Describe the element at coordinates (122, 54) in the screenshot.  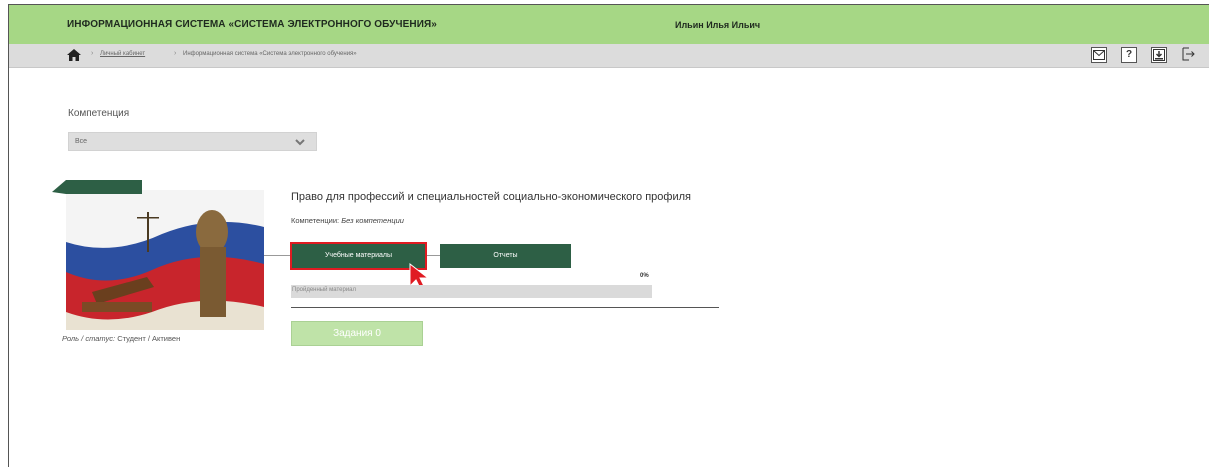
I see `breadcrumb-personal-cabinet: Личный кабинет` at that location.